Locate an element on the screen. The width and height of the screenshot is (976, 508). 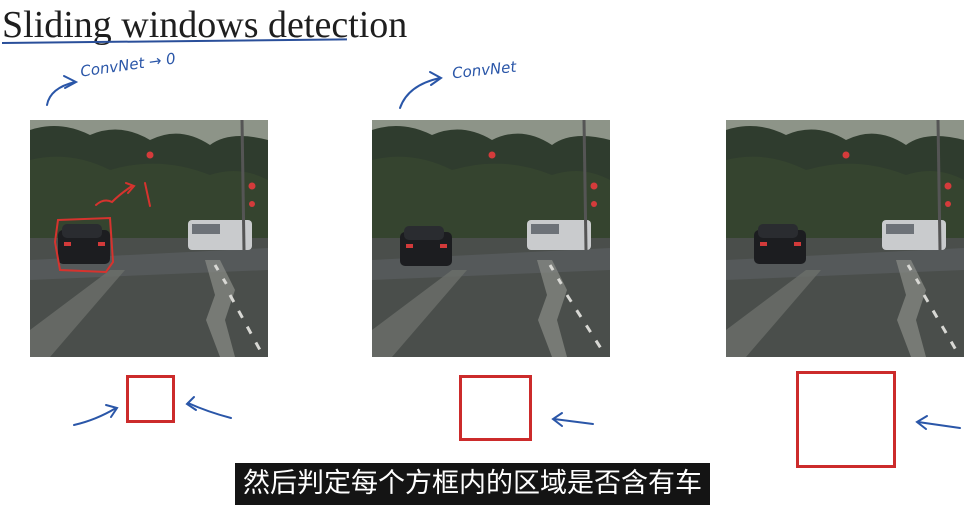
detection-scribble is located at coordinates (102, 228).